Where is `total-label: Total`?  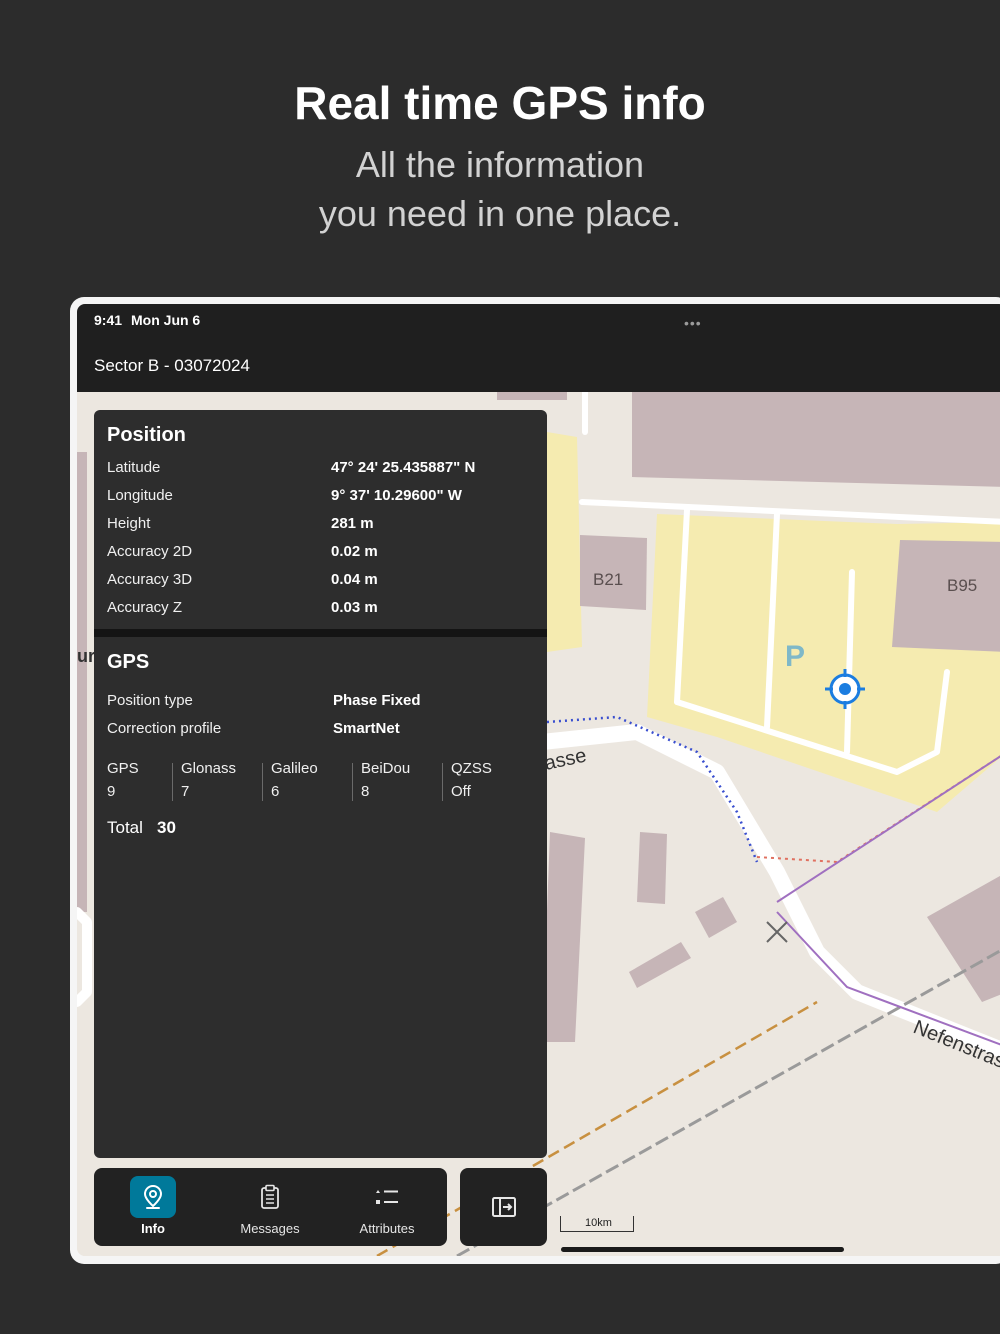 total-label: Total is located at coordinates (125, 827).